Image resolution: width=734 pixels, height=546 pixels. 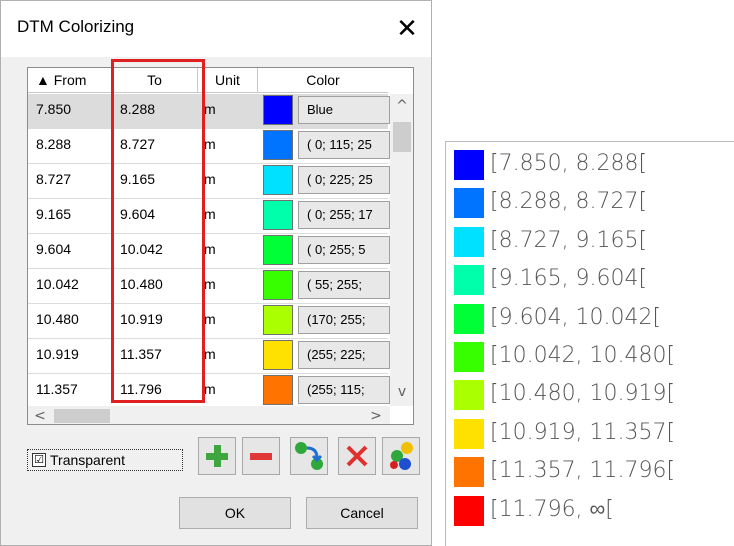 I want to click on checkbox-checked-icon: ☑, so click(x=39, y=460).